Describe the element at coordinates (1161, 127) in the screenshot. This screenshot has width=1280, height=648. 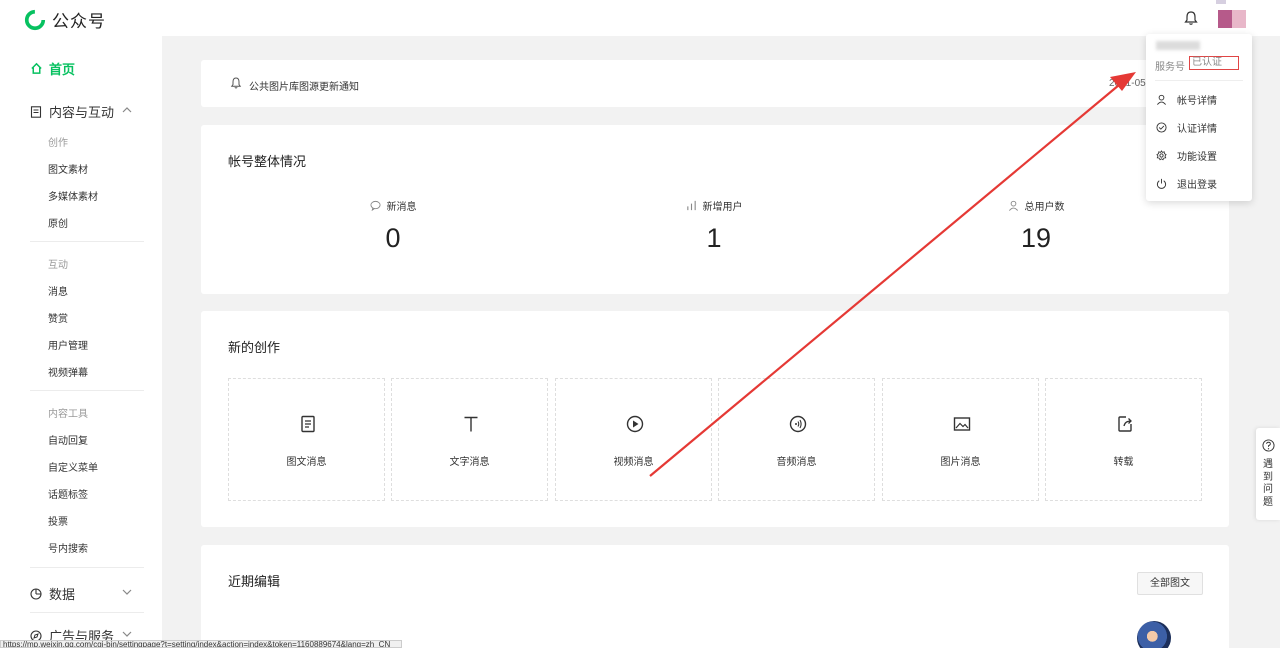
I see `check-circle-icon` at that location.